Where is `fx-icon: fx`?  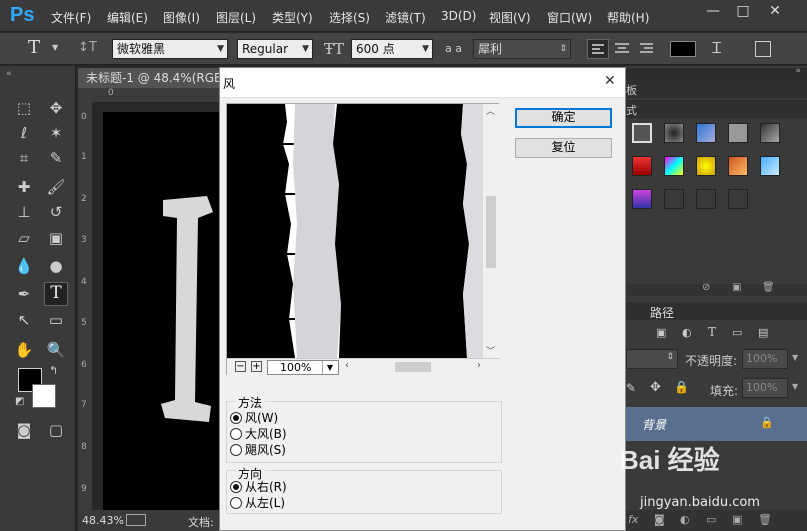
fx-icon: fx is located at coordinates (633, 519).